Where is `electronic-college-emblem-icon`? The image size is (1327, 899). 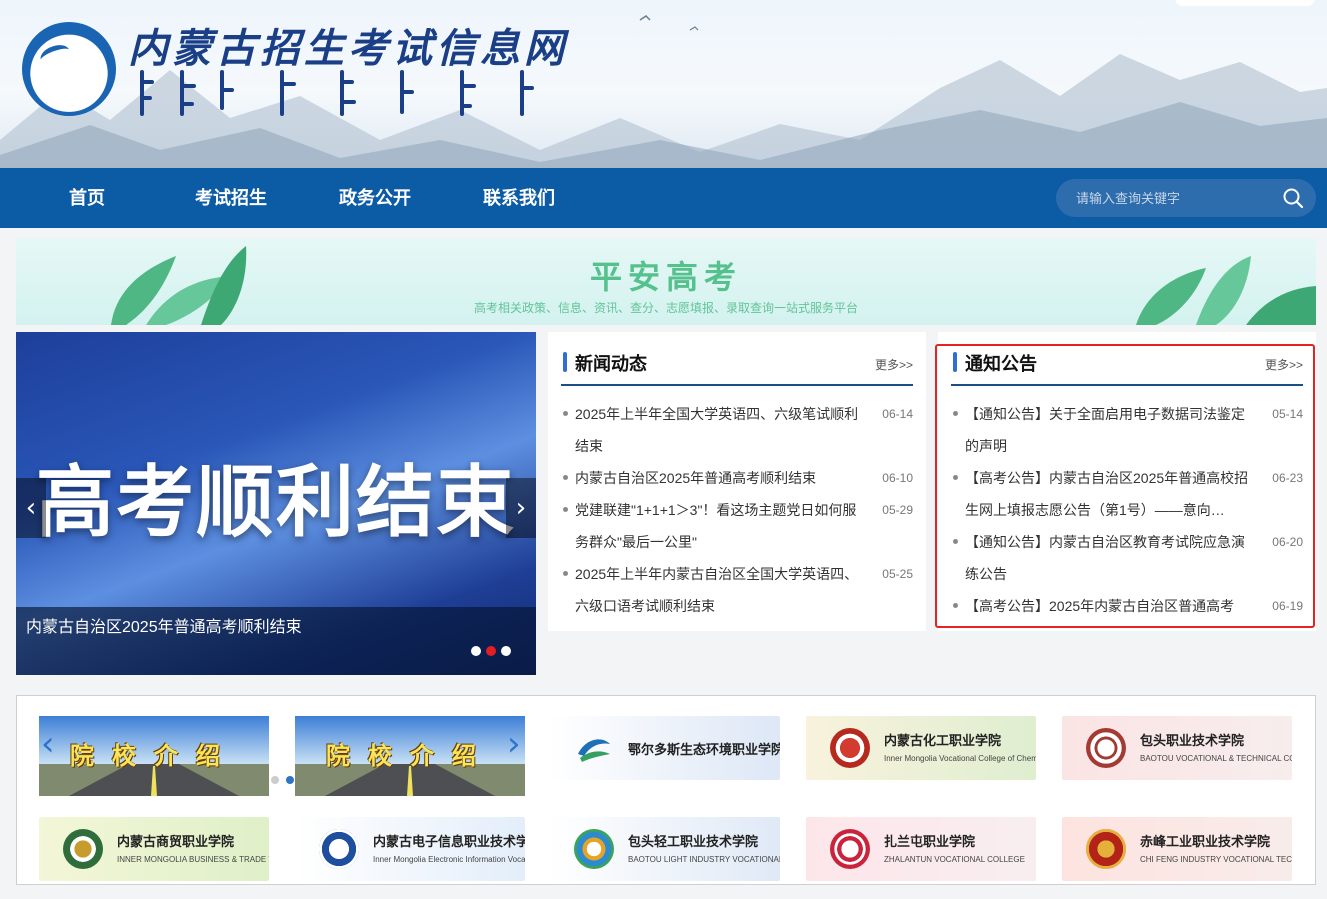 electronic-college-emblem-icon is located at coordinates (339, 849).